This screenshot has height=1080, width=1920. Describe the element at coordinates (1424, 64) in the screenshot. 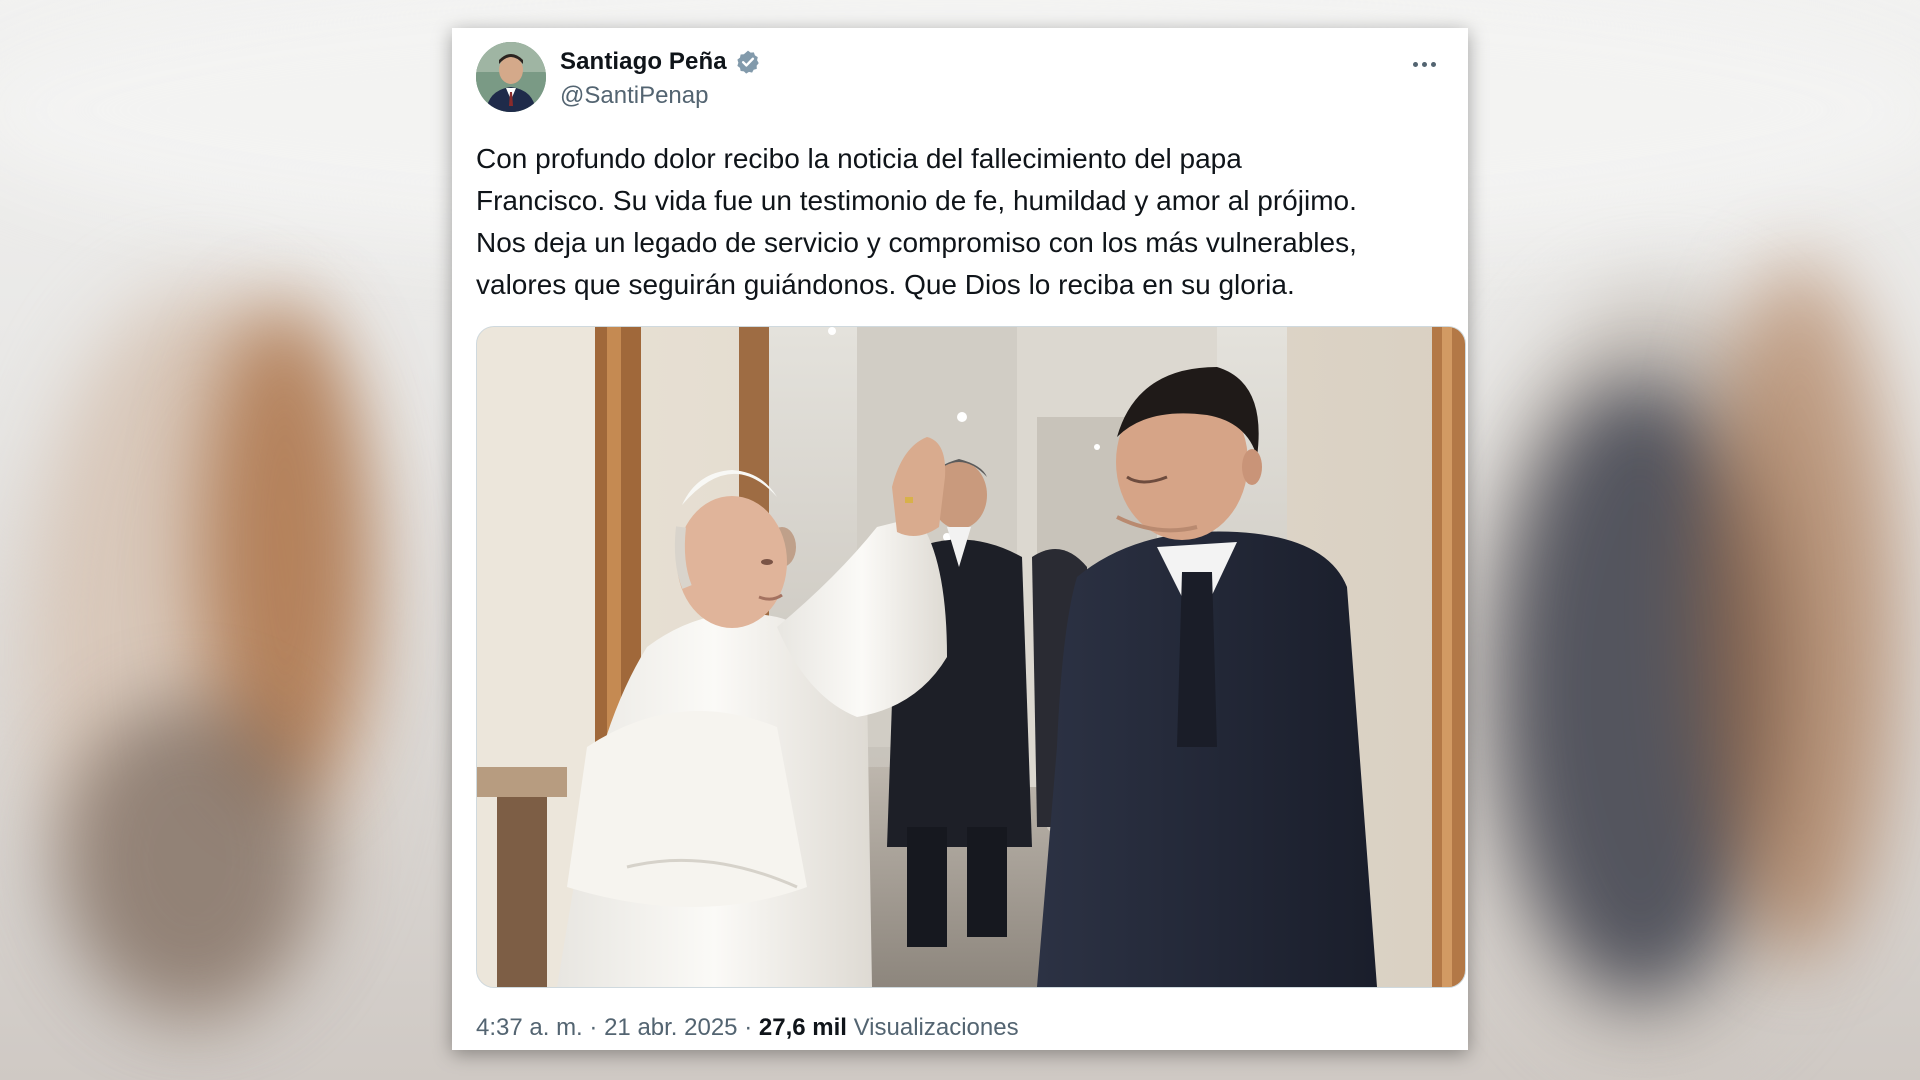

I see `more-options-icon` at that location.